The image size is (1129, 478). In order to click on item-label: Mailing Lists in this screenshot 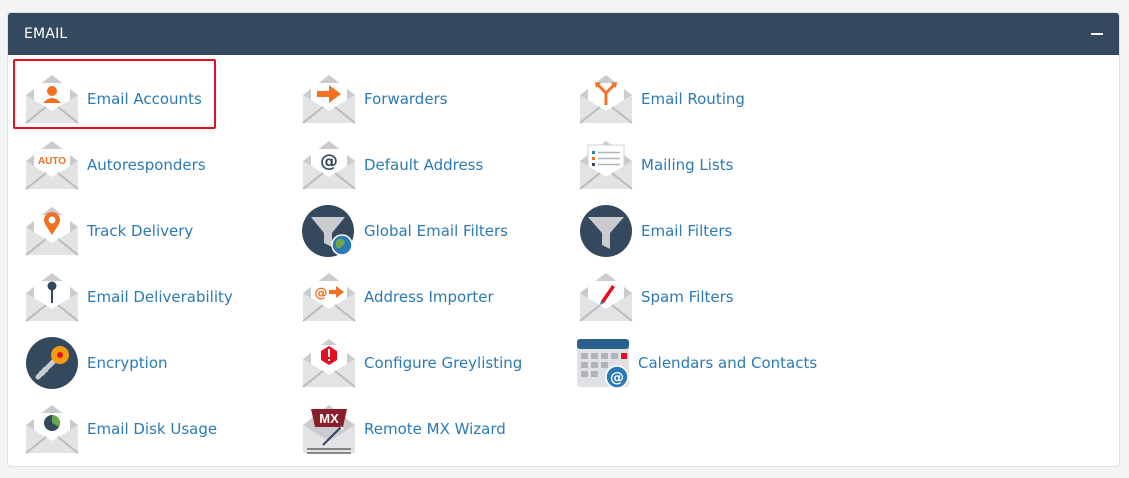, I will do `click(687, 165)`.